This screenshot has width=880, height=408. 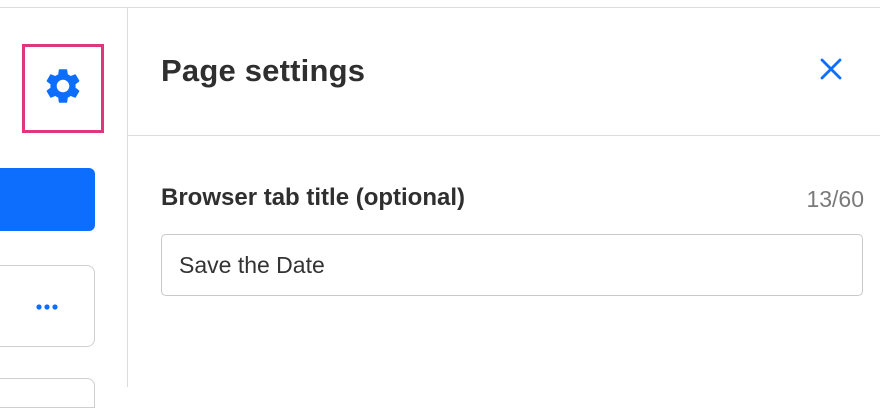 What do you see at coordinates (512, 265) in the screenshot?
I see `browser-tab-title-input` at bounding box center [512, 265].